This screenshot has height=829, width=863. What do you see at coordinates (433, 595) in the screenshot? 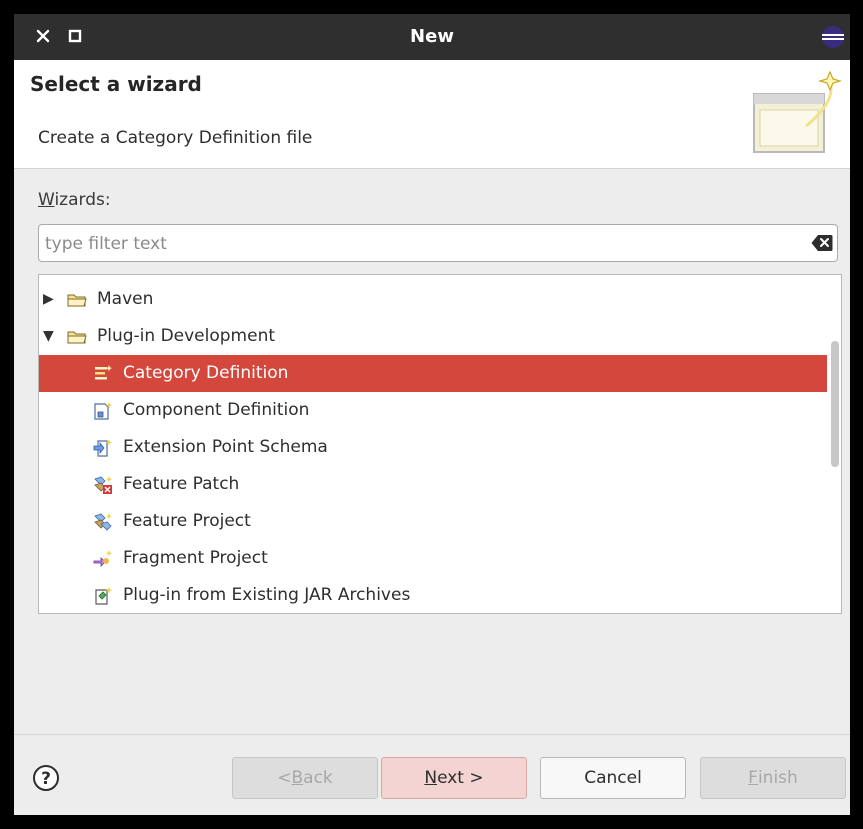
I see `tree-row-plug-in-from-jar: Plug-in from Existing JAR Archives` at bounding box center [433, 595].